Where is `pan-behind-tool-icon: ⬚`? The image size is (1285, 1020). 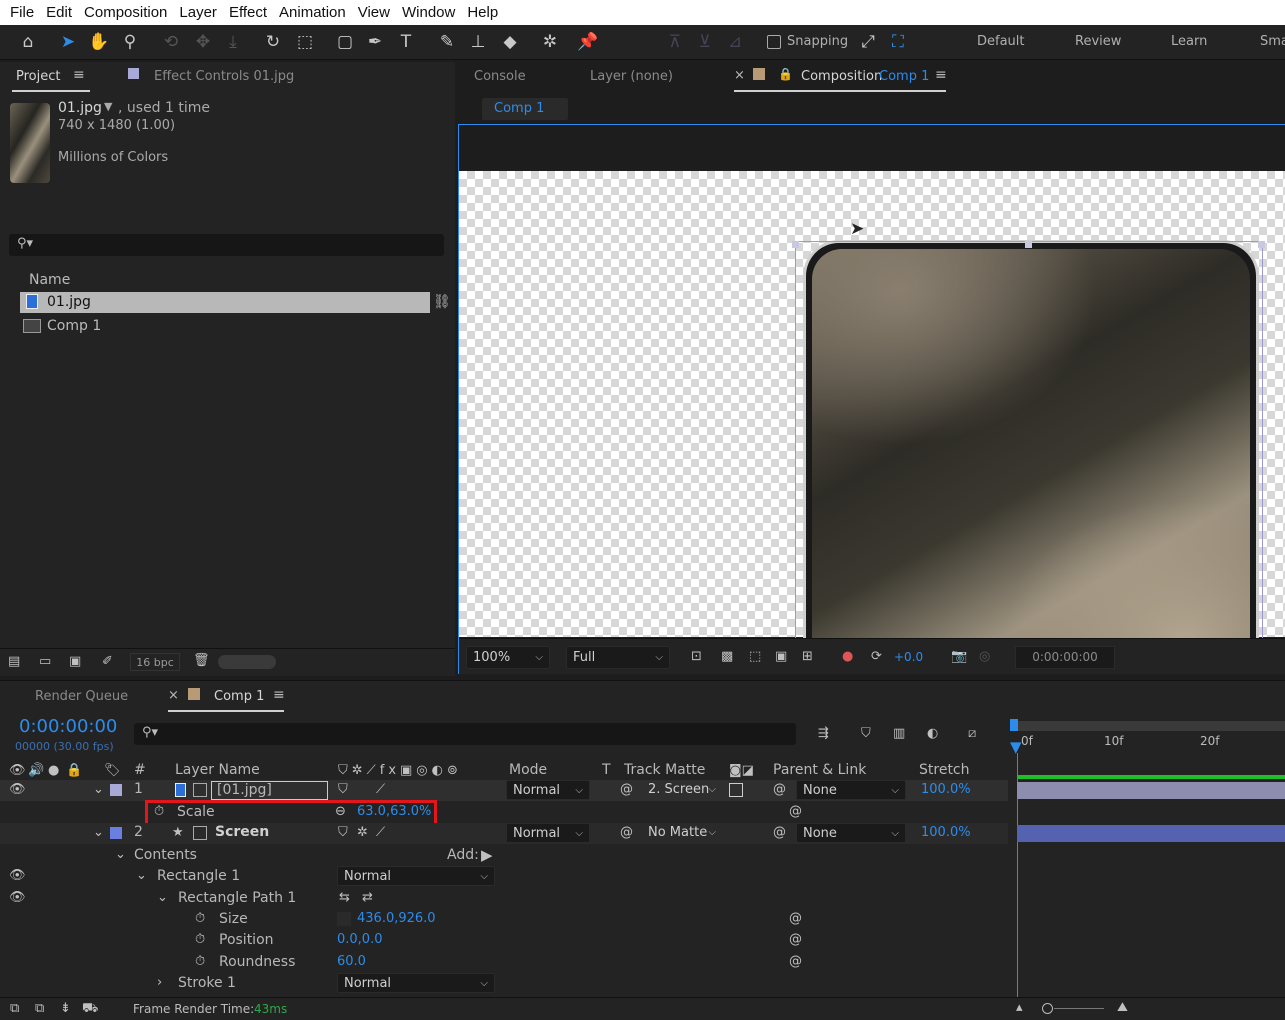 pan-behind-tool-icon: ⬚ is located at coordinates (305, 42).